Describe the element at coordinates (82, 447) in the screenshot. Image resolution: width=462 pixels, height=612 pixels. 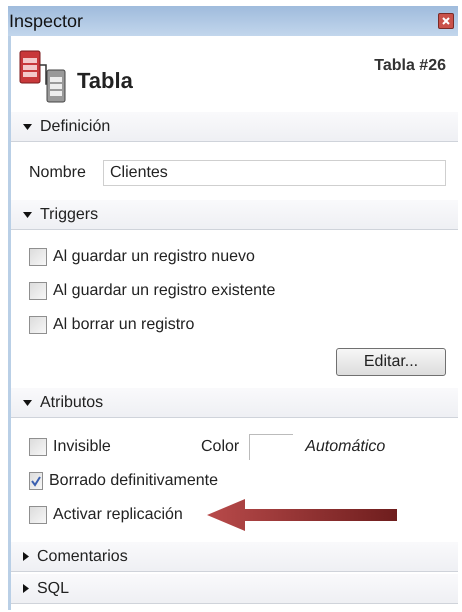
I see `checkbox-label: Invisible` at that location.